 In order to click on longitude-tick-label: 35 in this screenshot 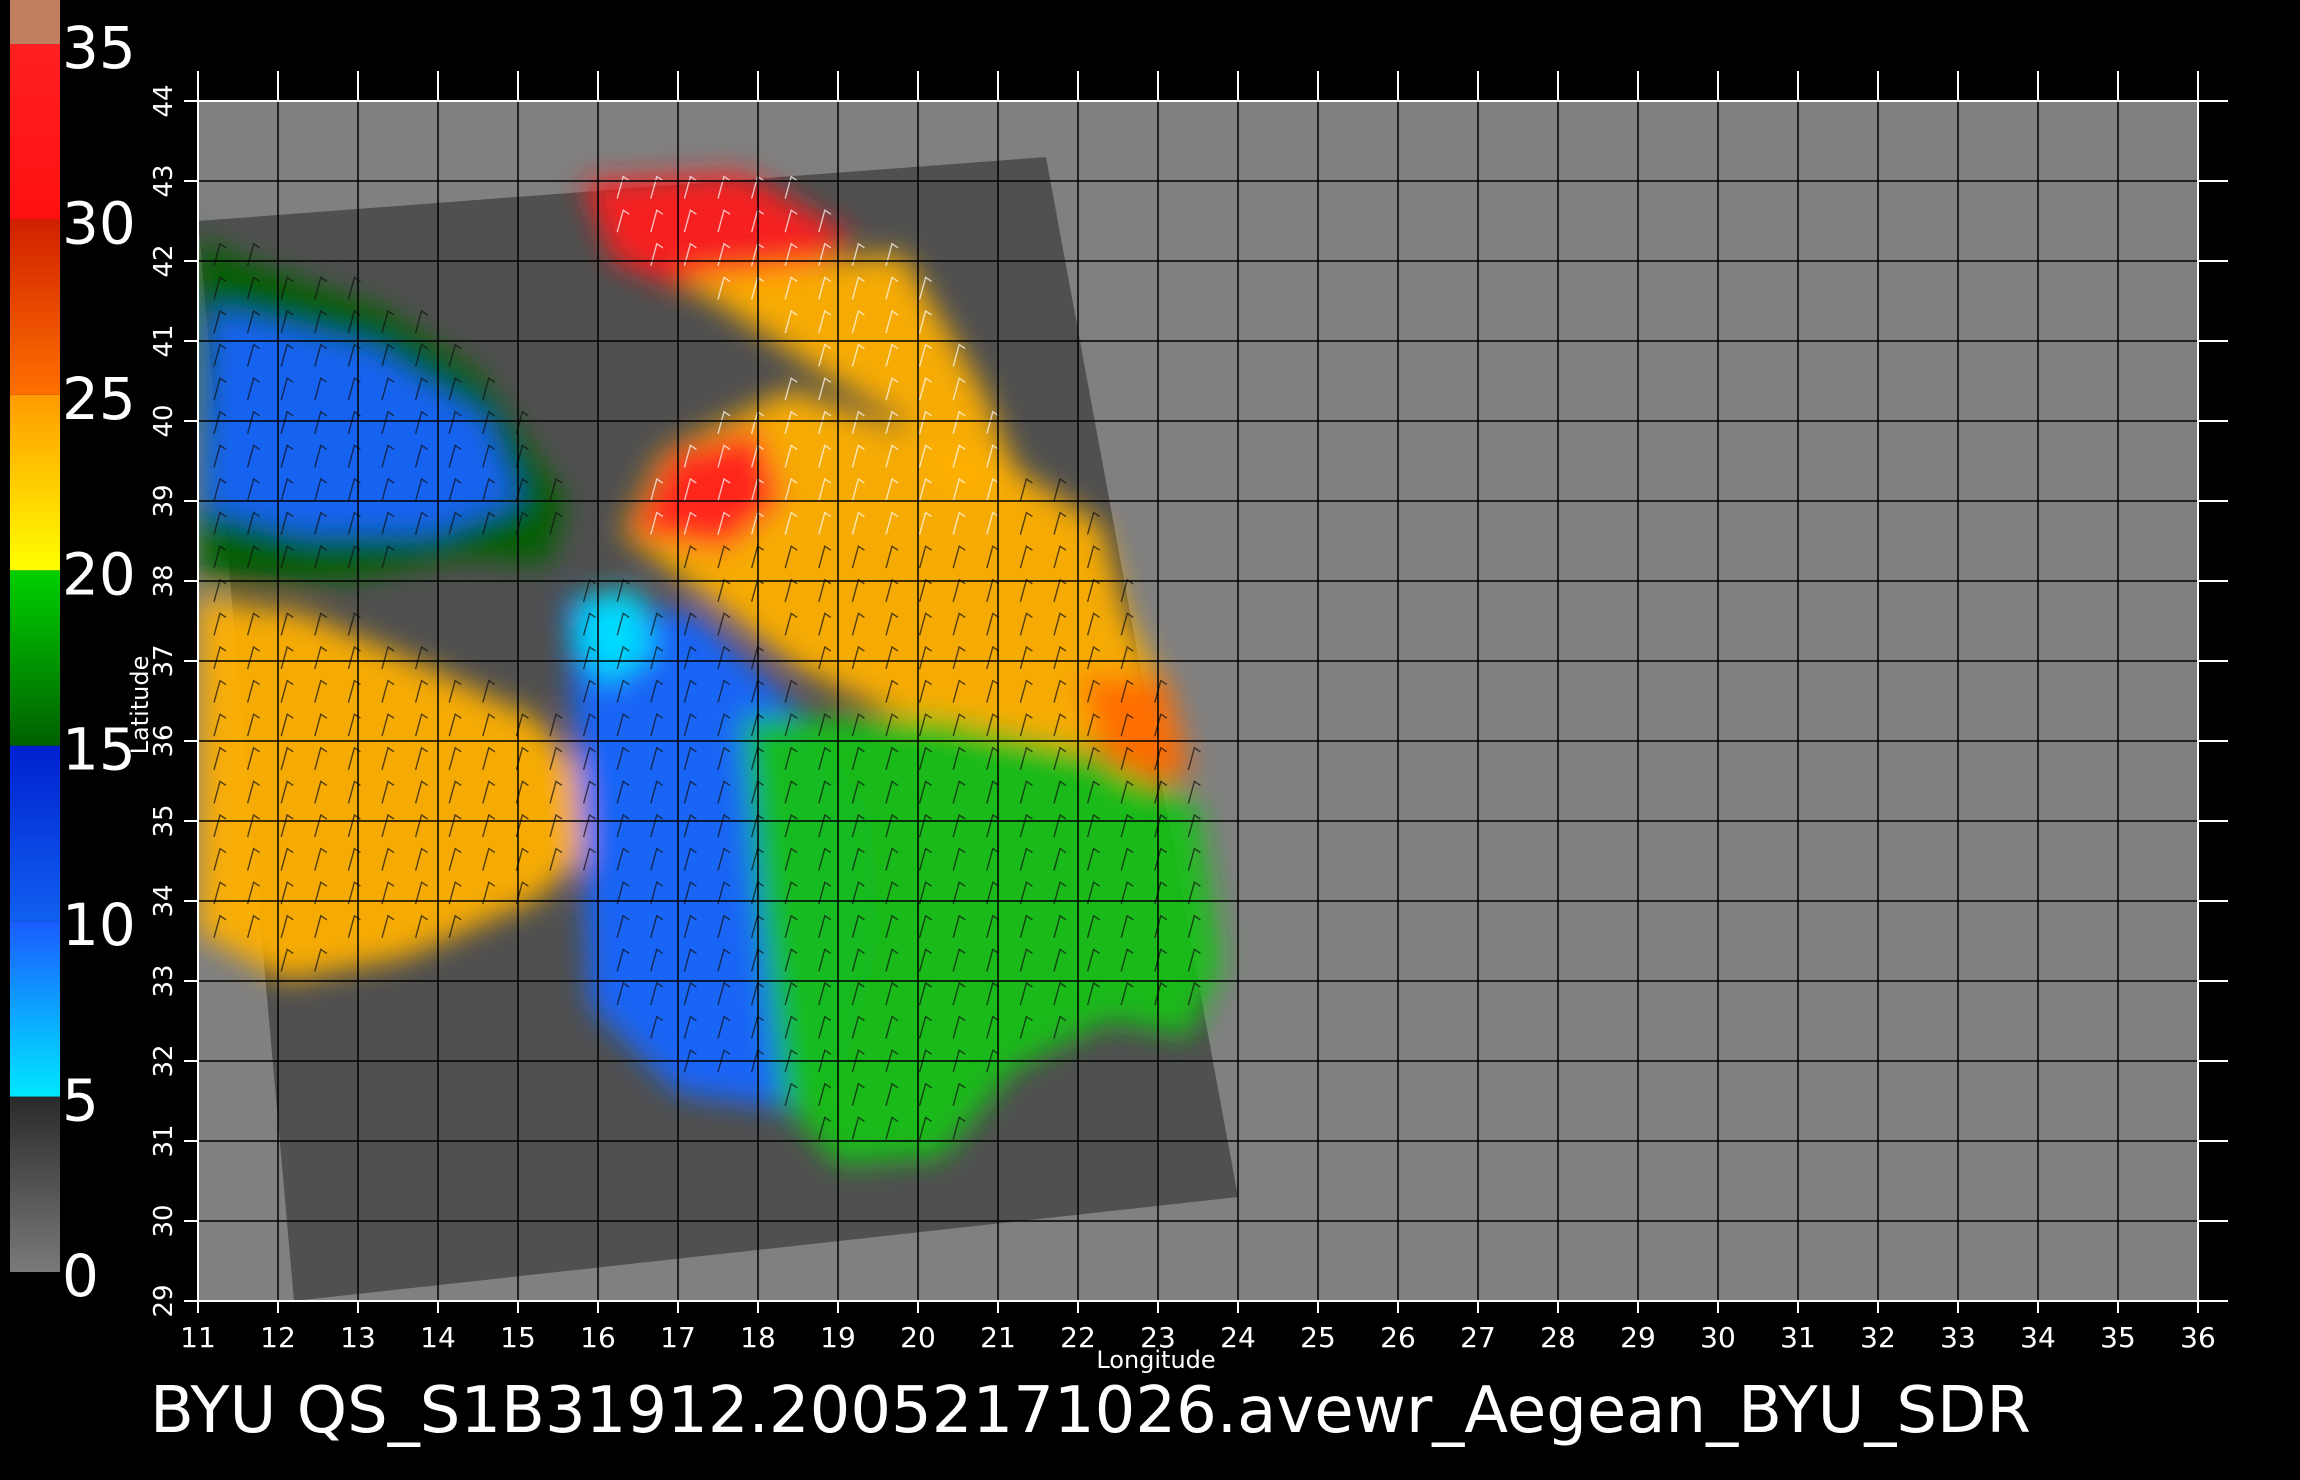, I will do `click(2118, 1337)`.